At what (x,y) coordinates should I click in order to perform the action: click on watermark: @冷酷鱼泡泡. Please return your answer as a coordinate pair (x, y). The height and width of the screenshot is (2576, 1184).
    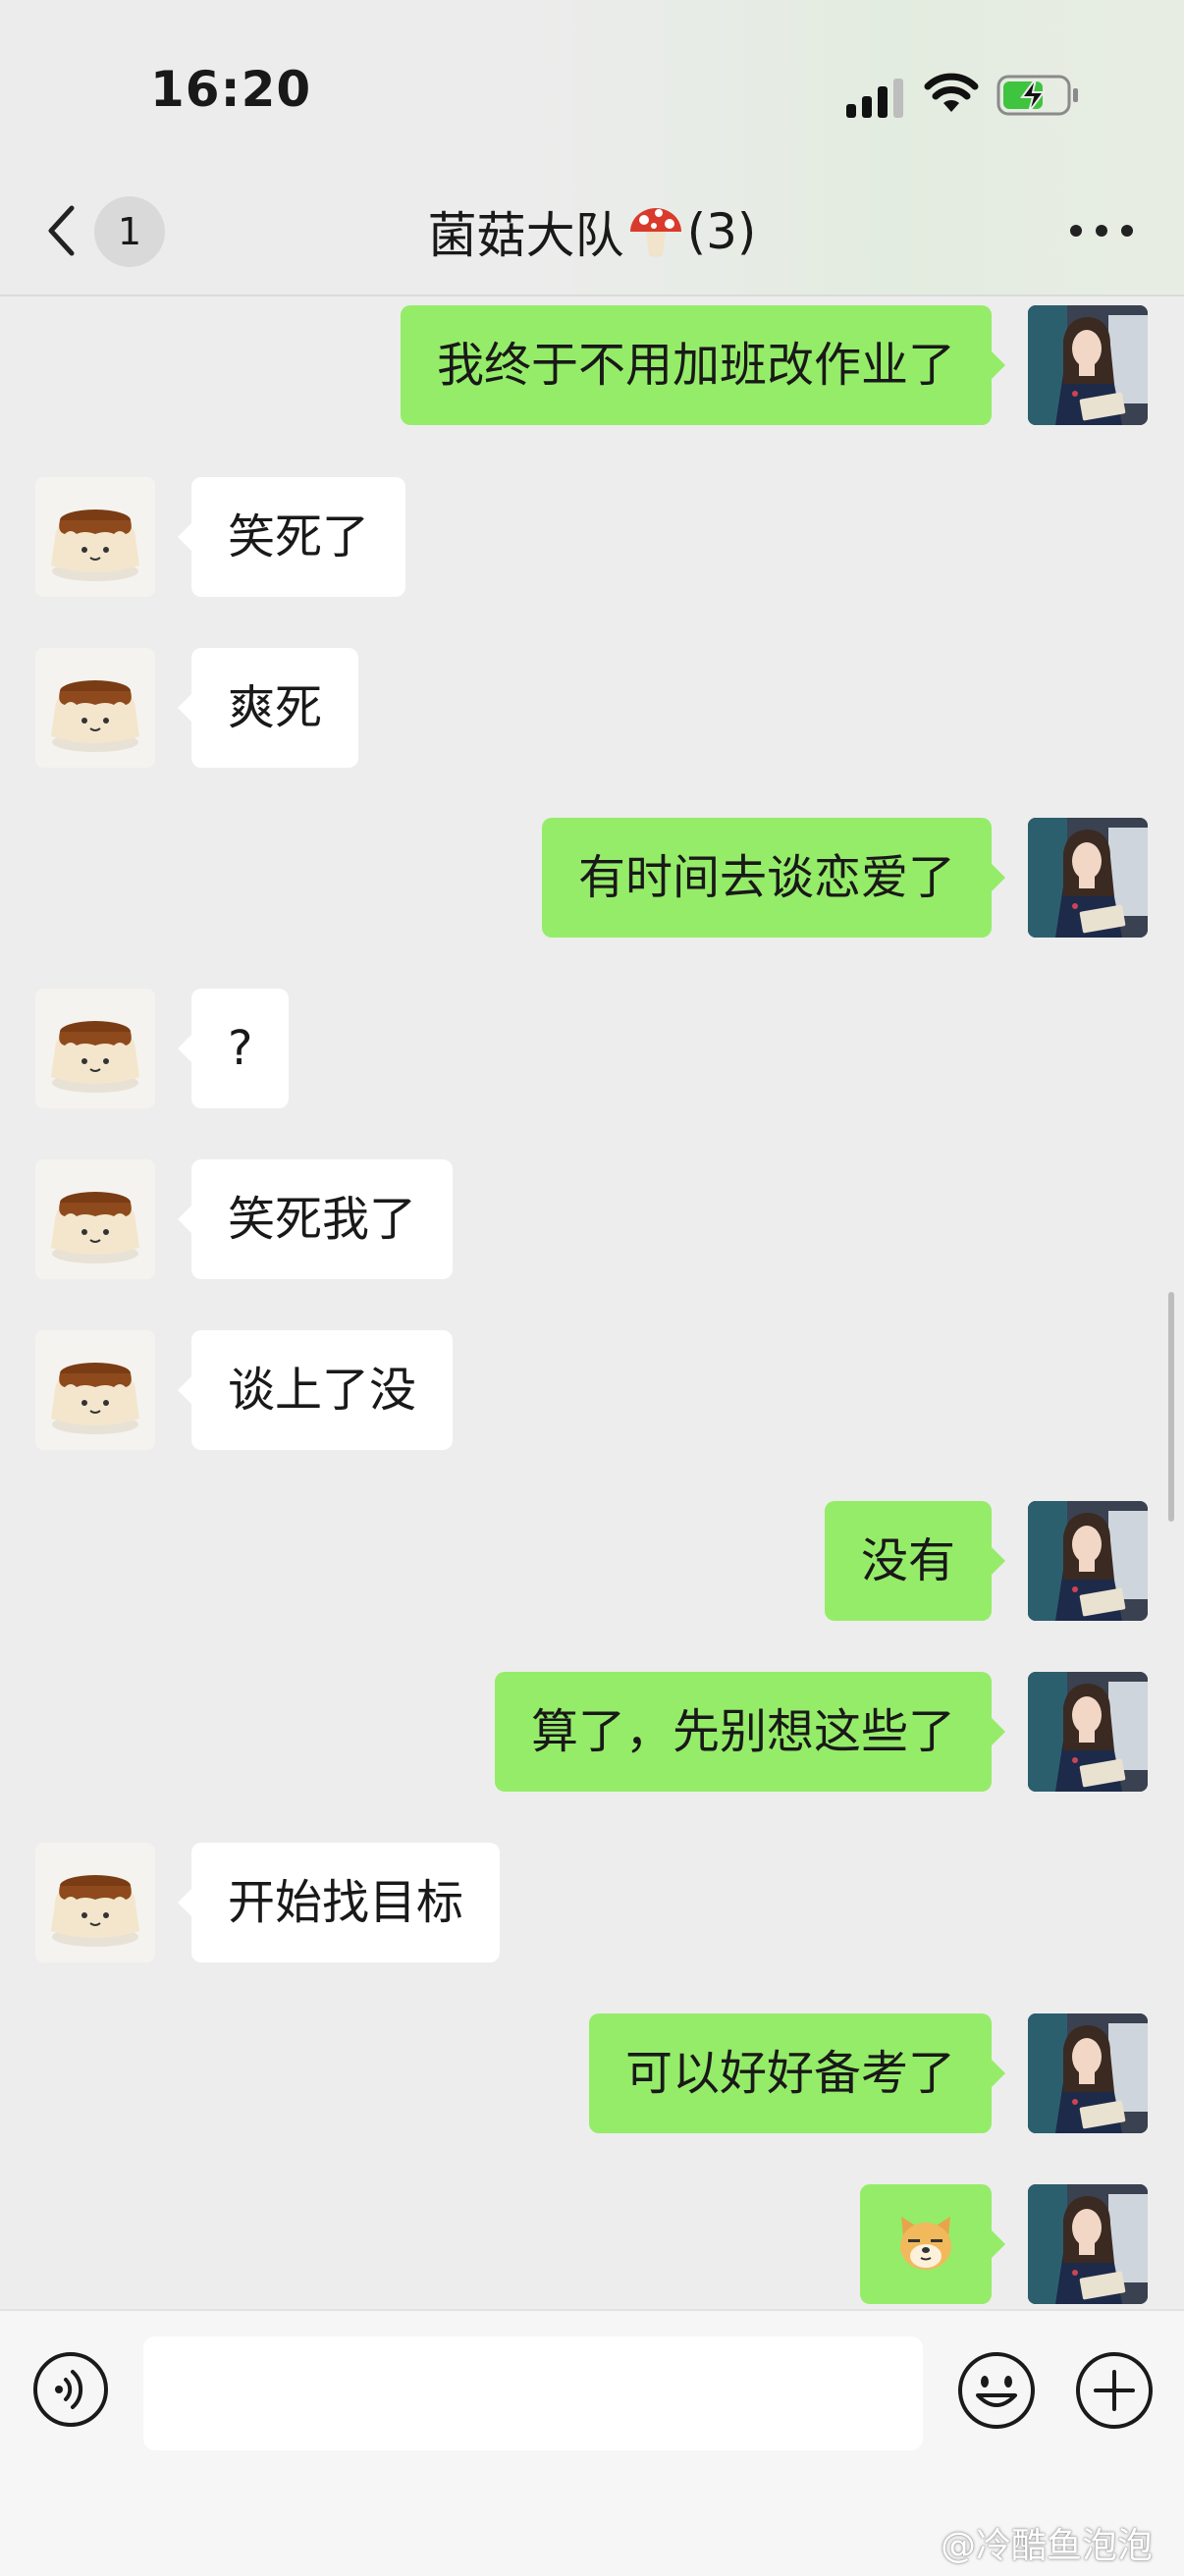
    Looking at the image, I should click on (1047, 2546).